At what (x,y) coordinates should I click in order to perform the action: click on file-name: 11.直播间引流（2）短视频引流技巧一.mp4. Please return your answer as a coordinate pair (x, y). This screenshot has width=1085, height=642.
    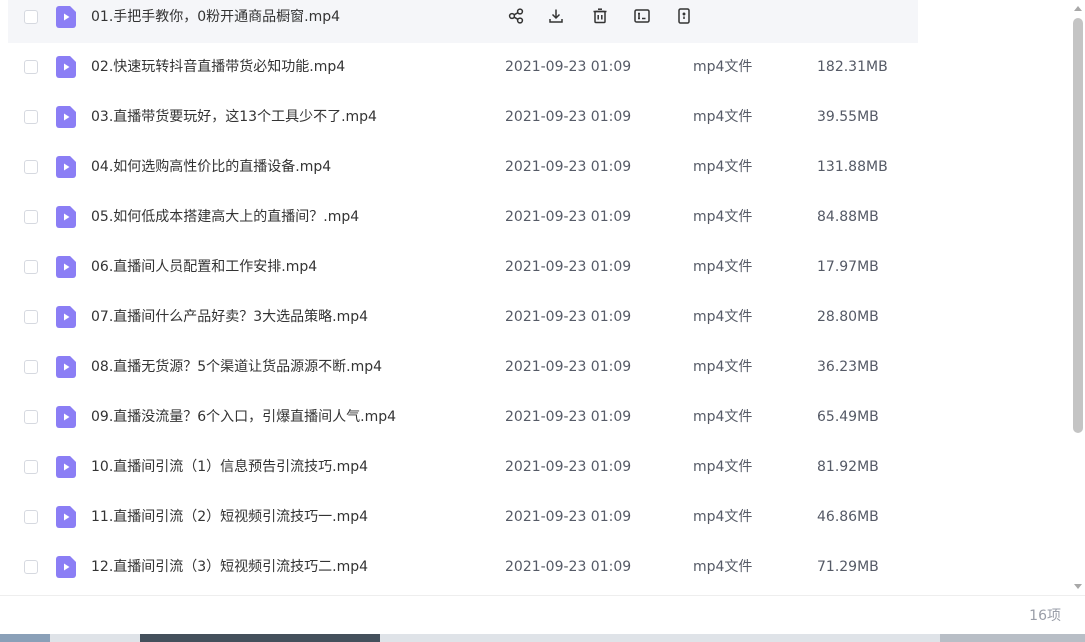
    Looking at the image, I should click on (229, 517).